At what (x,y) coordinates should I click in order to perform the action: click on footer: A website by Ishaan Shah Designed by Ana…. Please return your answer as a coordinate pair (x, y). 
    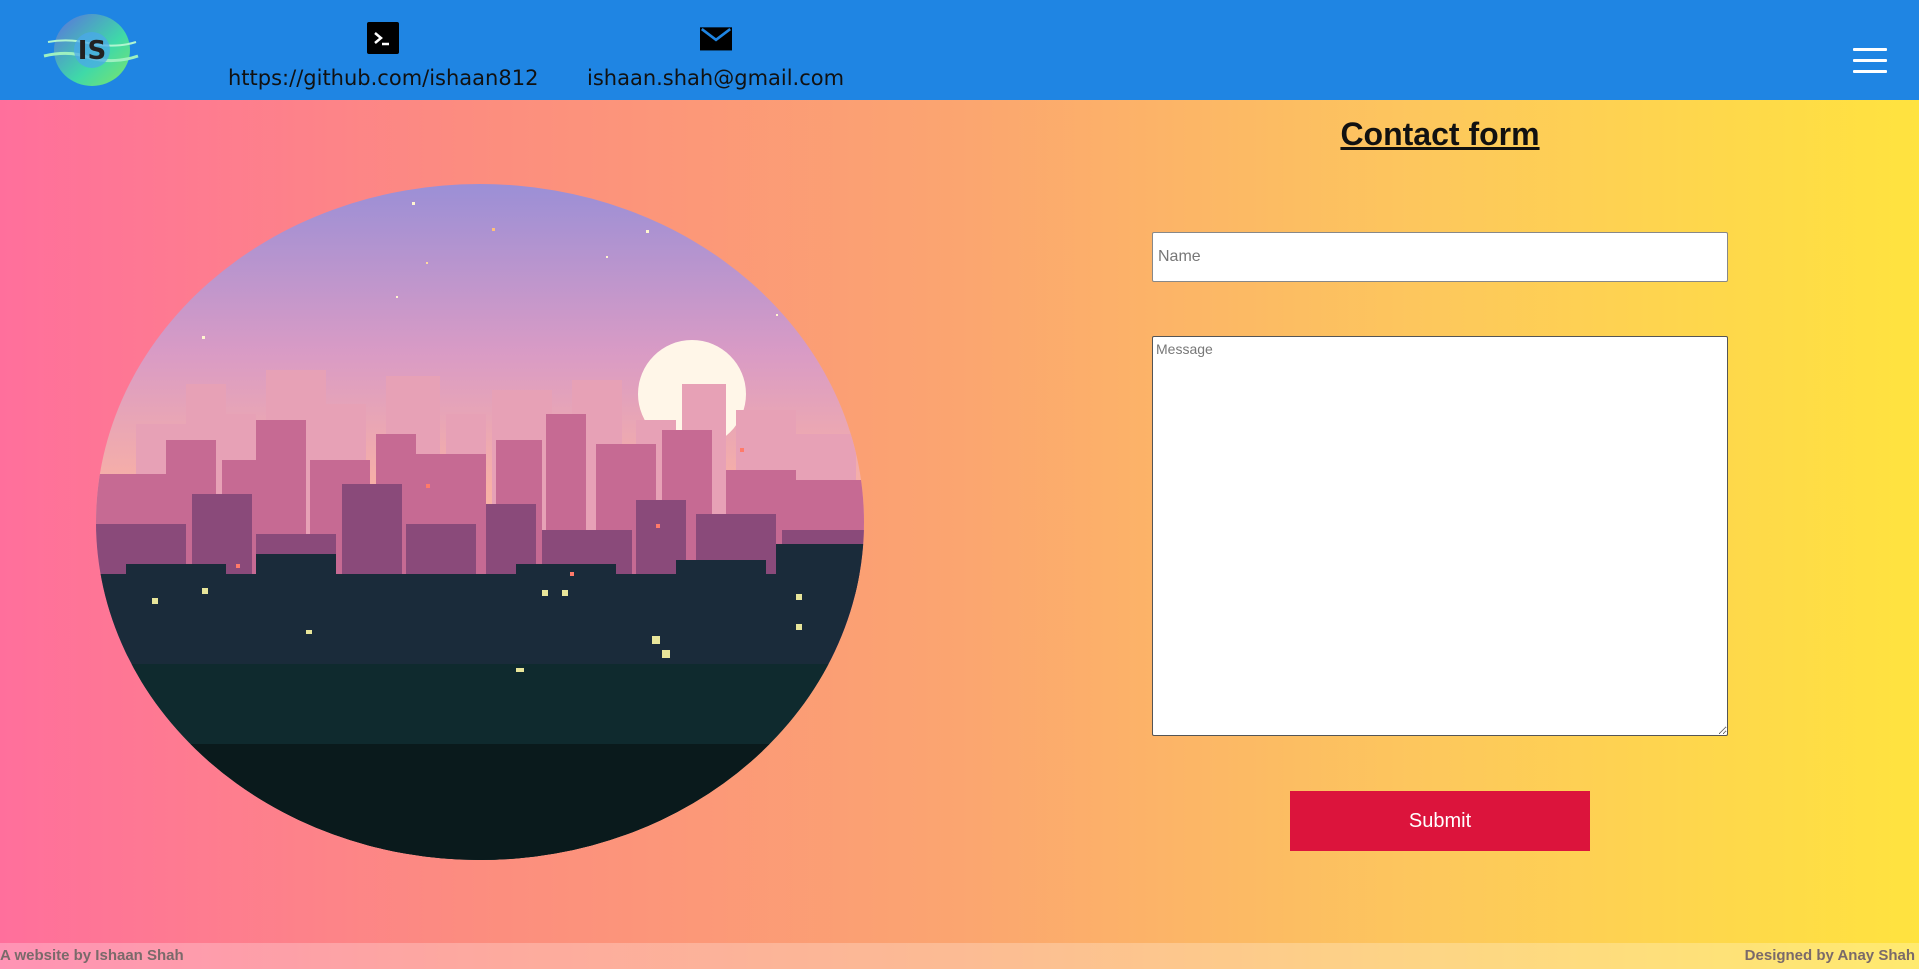
    Looking at the image, I should click on (959, 956).